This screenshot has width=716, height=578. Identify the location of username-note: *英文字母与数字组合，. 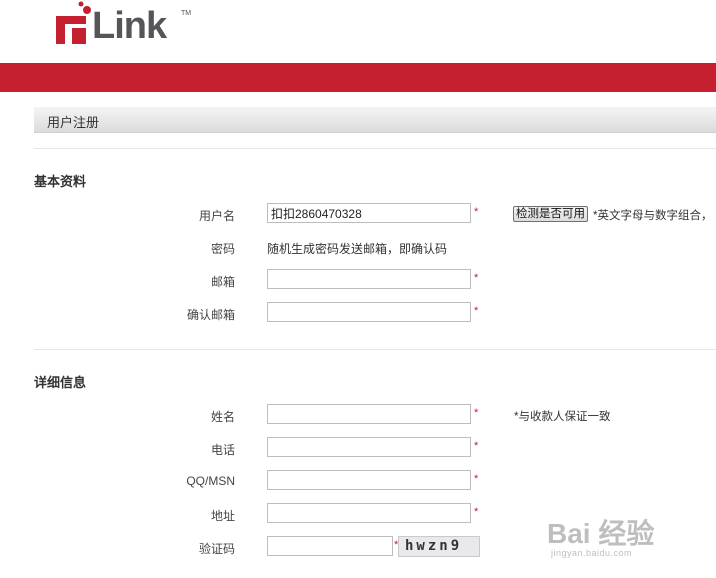
(653, 216).